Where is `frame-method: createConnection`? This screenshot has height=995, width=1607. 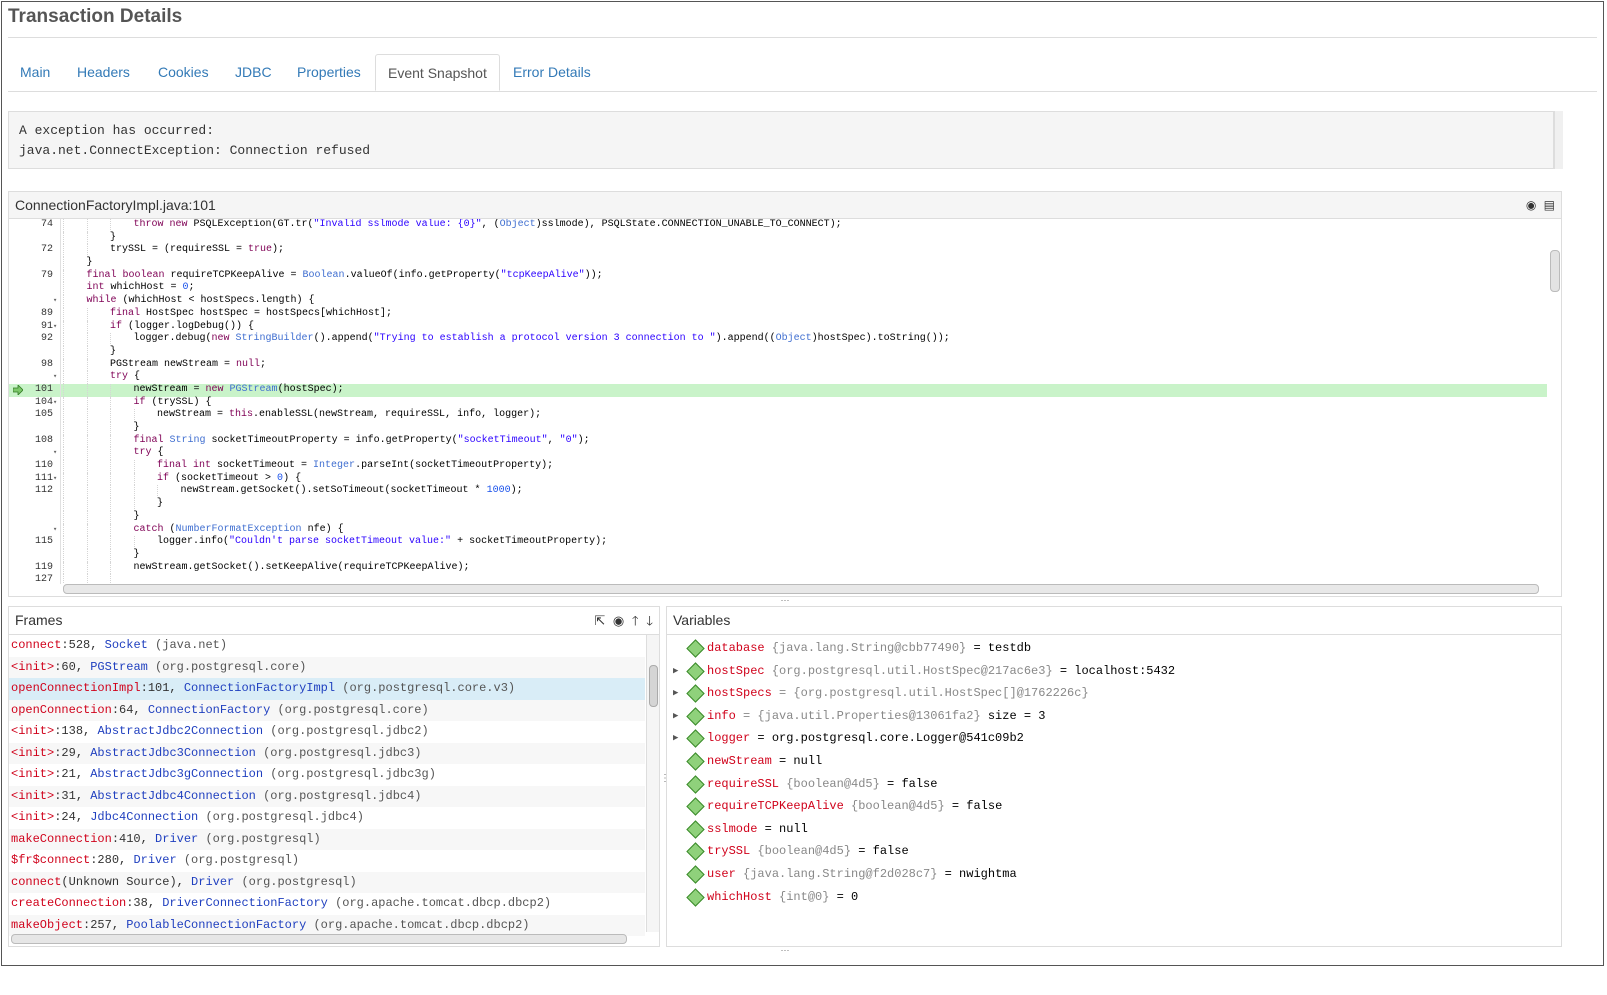
frame-method: createConnection is located at coordinates (69, 903).